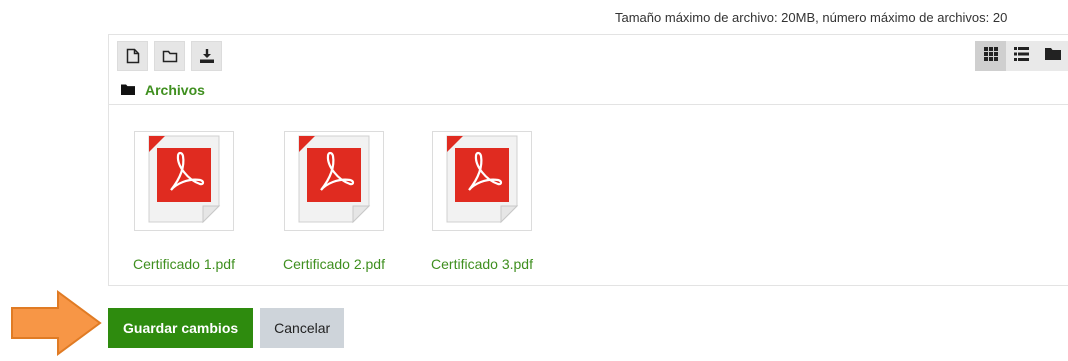  I want to click on breadcrumb-folder-link: Archivos, so click(175, 90).